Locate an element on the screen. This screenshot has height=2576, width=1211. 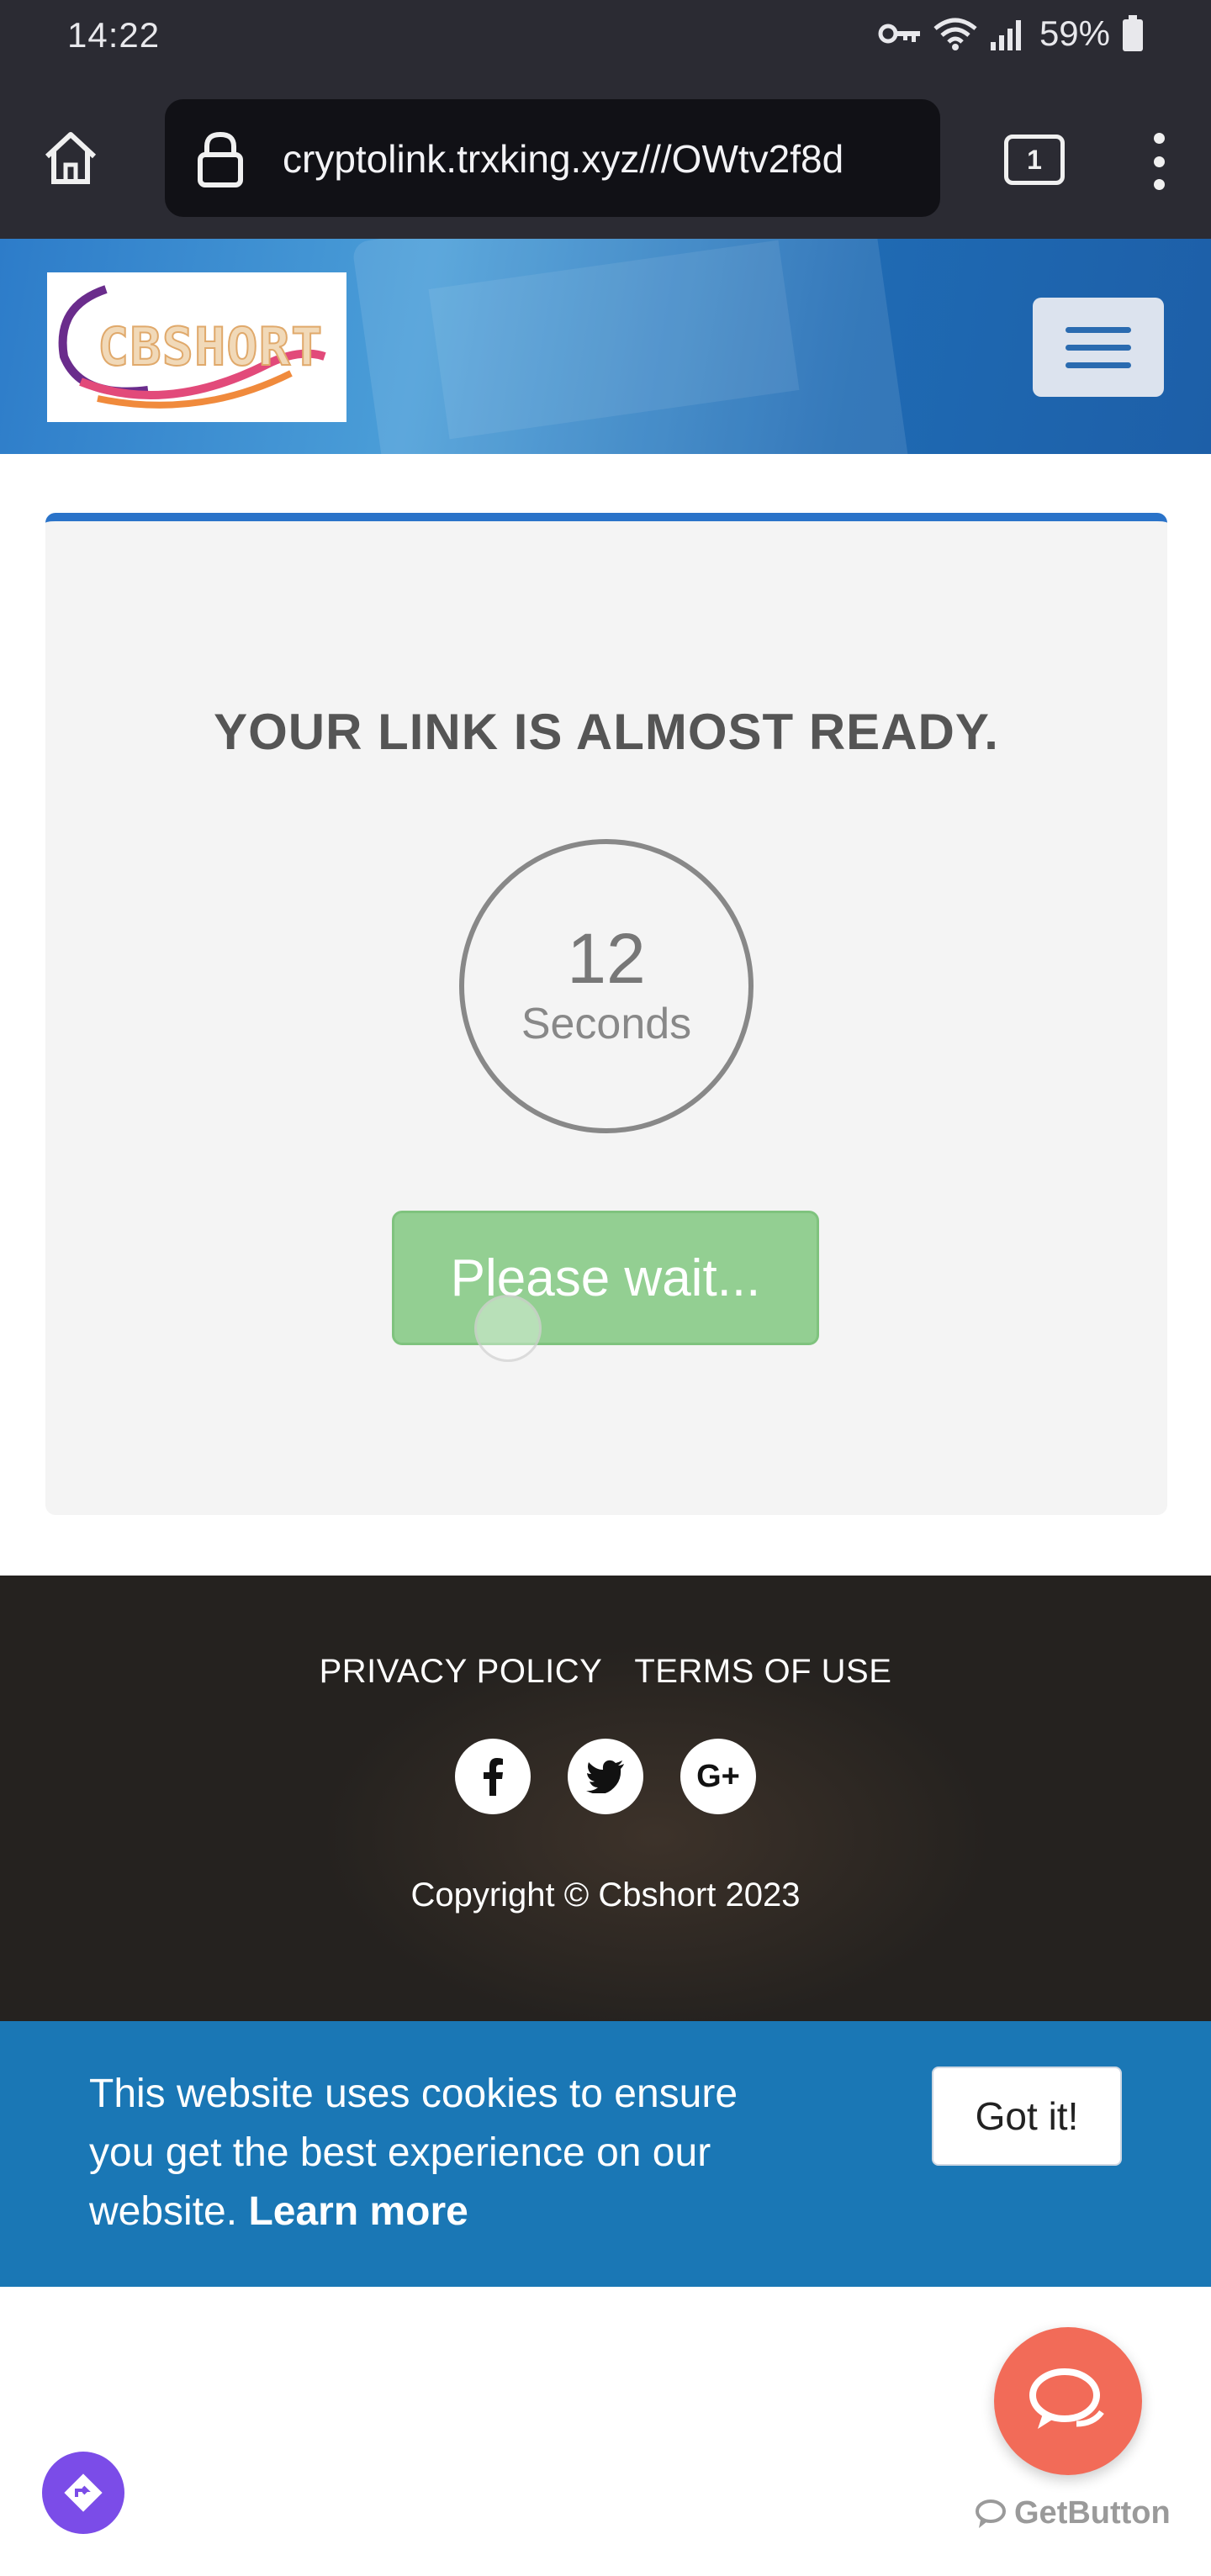
got-it-label: Got it! is located at coordinates (1027, 2116).